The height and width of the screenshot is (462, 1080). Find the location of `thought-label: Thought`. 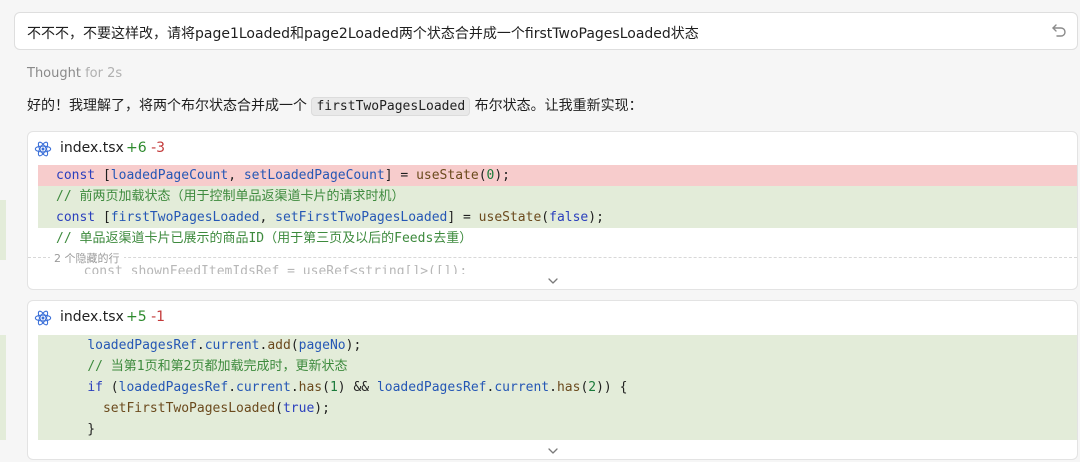

thought-label: Thought is located at coordinates (54, 73).